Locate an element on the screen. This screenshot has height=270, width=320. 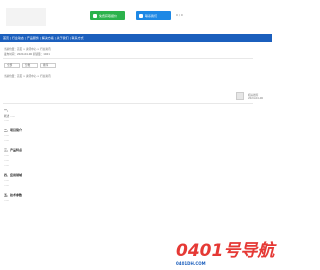
contact-label: 联系我们 is located at coordinates (151, 15).